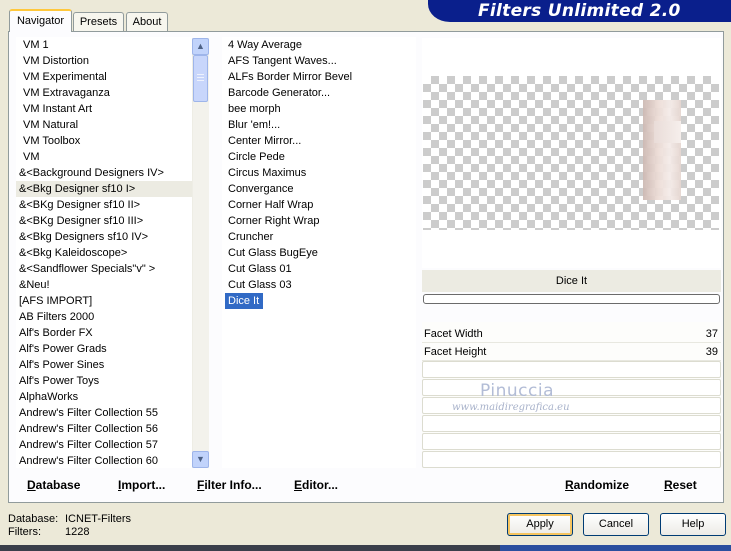 The height and width of the screenshot is (551, 731). What do you see at coordinates (698, 334) in the screenshot?
I see `facet-width-value: 37` at bounding box center [698, 334].